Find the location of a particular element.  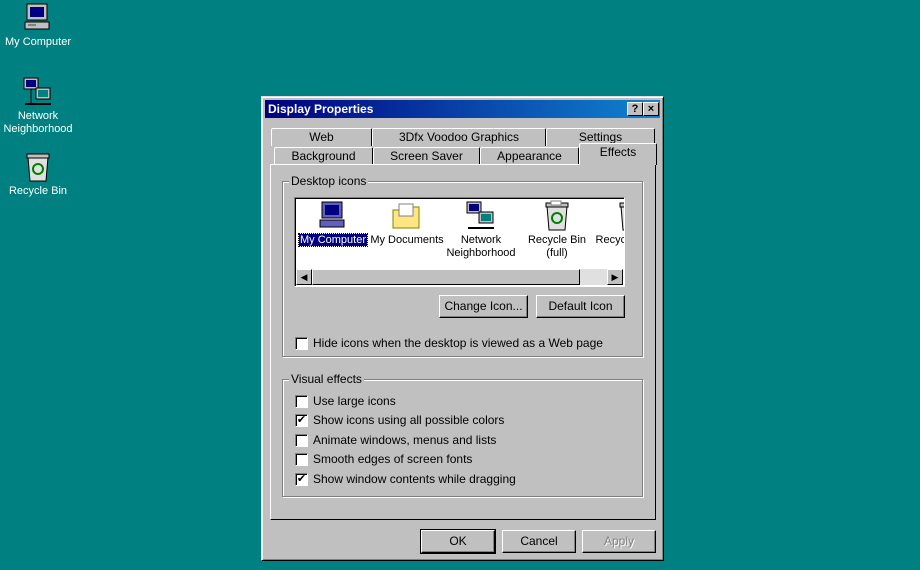

horizontal-scrollbar: ◀ ▶ is located at coordinates (459, 277).